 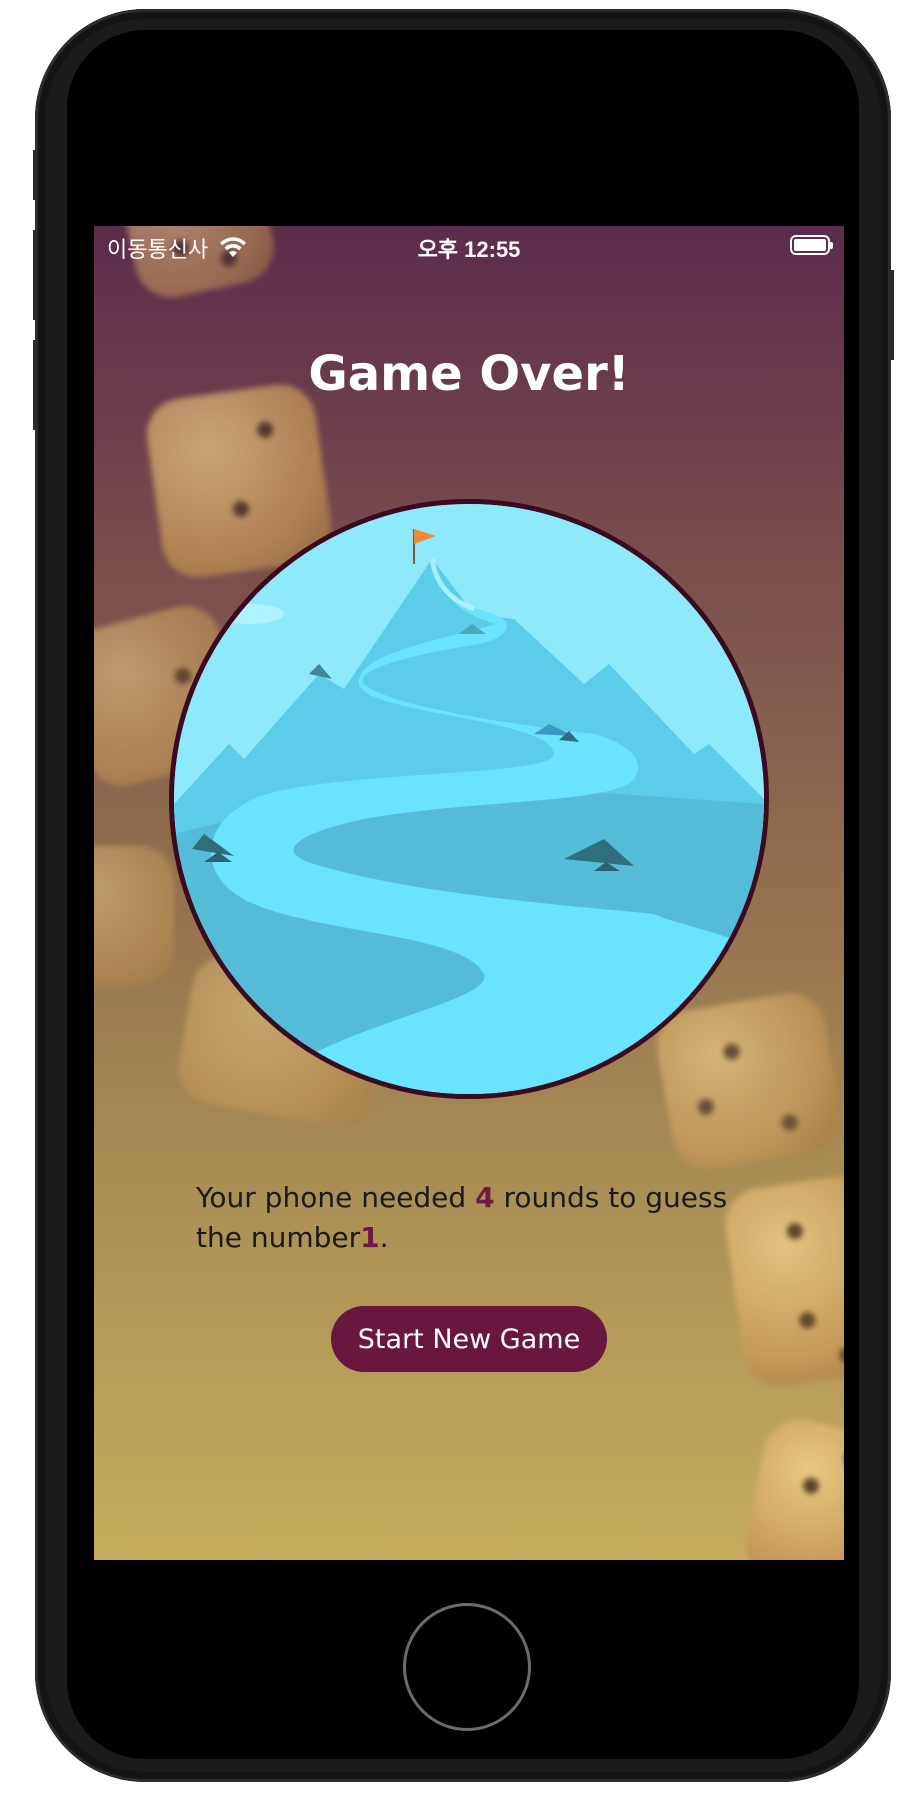 I want to click on battery-icon, so click(x=811, y=245).